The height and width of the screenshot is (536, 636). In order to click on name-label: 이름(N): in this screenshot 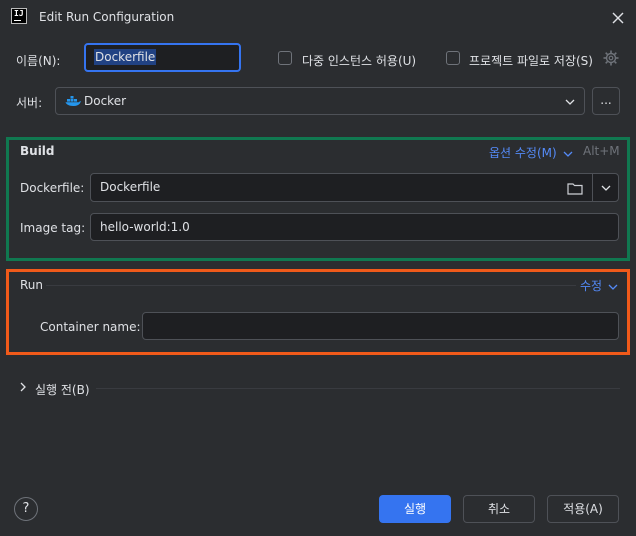, I will do `click(38, 61)`.